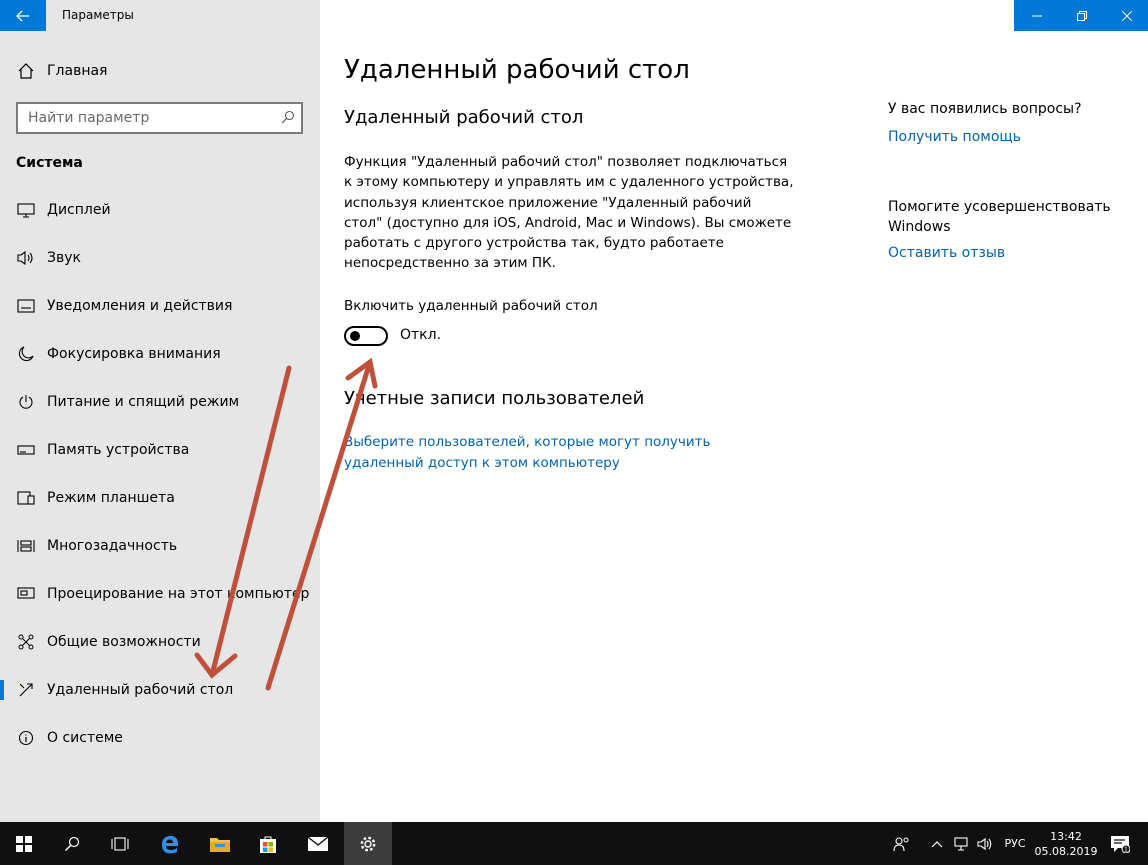  Describe the element at coordinates (140, 690) in the screenshot. I see `sidebar-item-label: Удаленный рабочий стол` at that location.